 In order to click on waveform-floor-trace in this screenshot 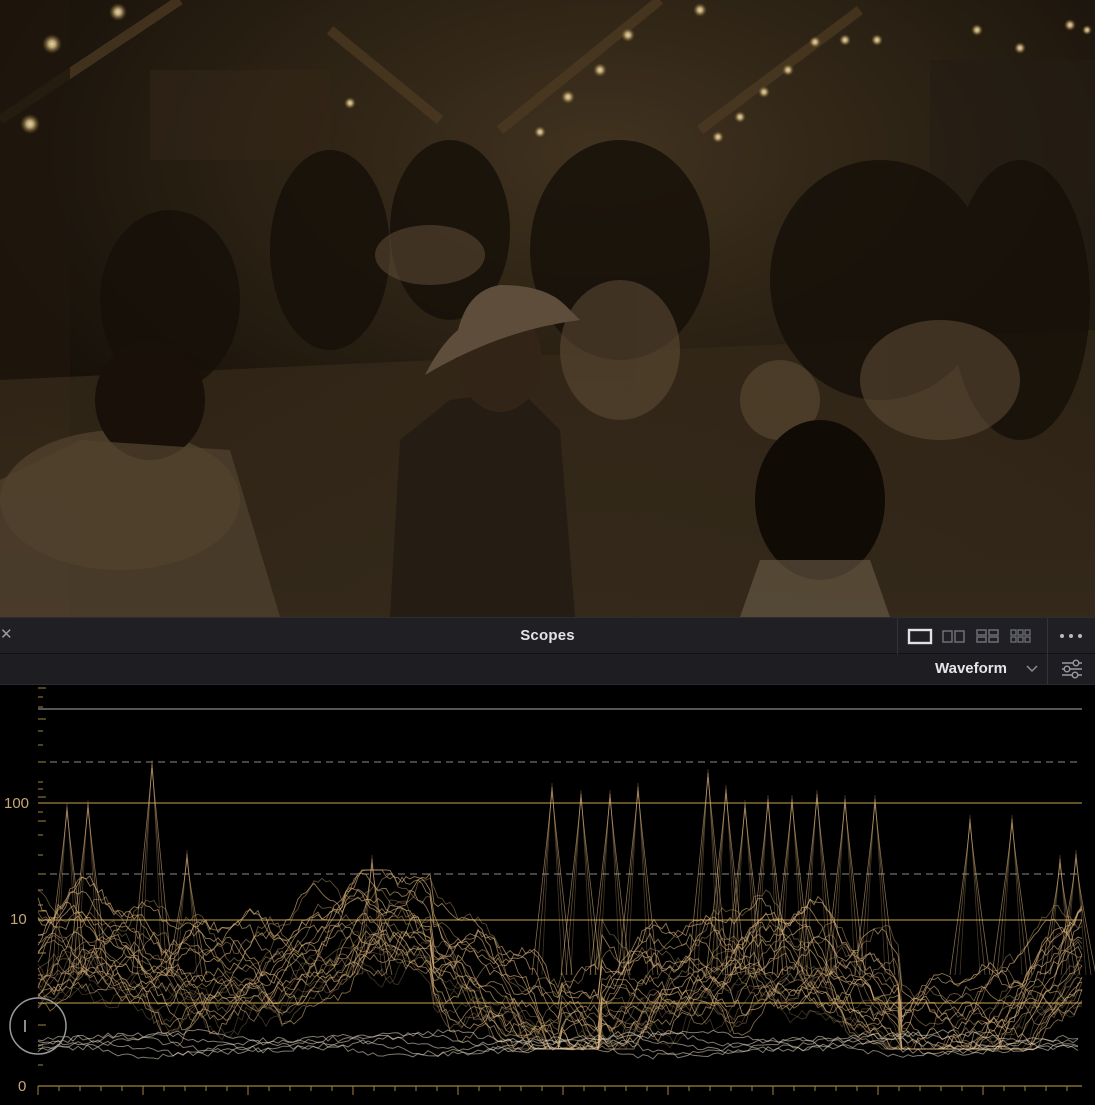, I will do `click(558, 1042)`.